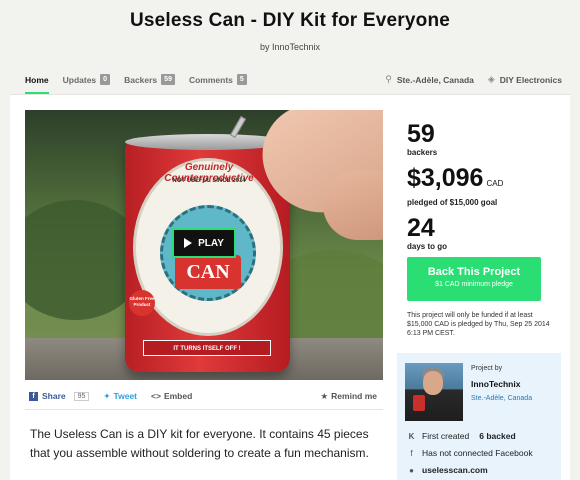 The width and height of the screenshot is (580, 480). What do you see at coordinates (141, 79) in the screenshot?
I see `tab-label: Backers` at bounding box center [141, 79].